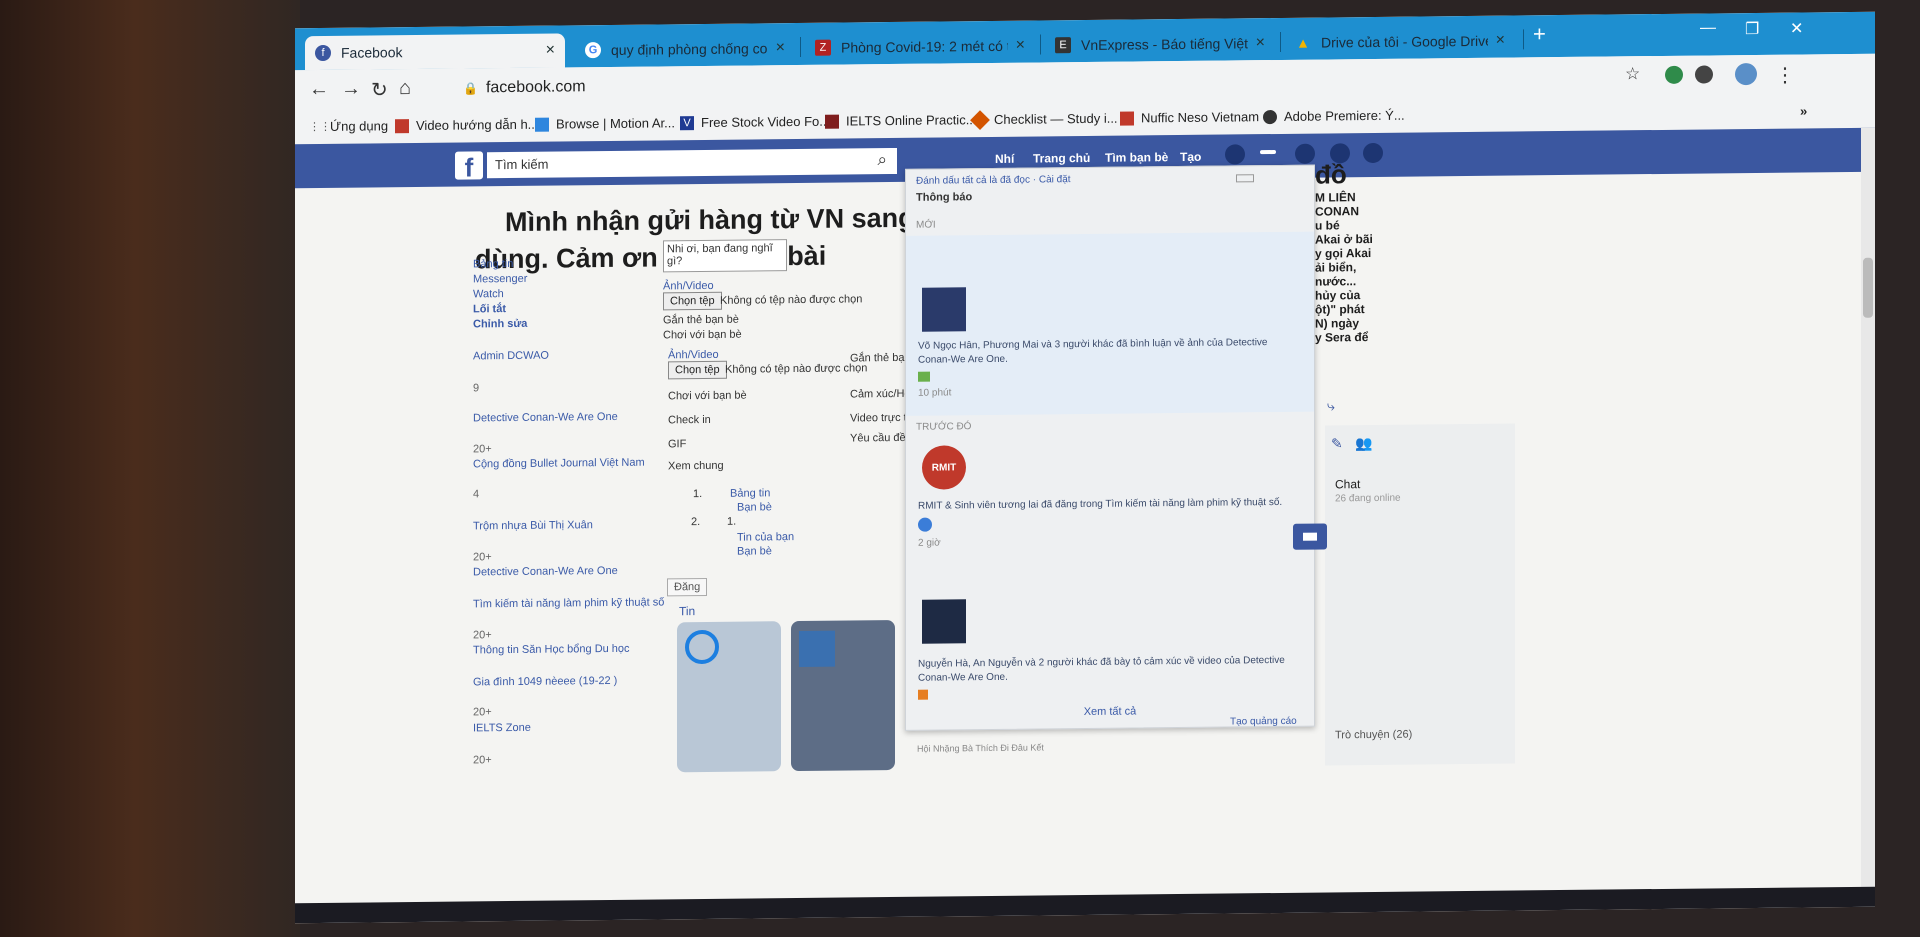 Image resolution: width=1920 pixels, height=937 pixels. I want to click on scrollbar-thumb, so click(1868, 287).